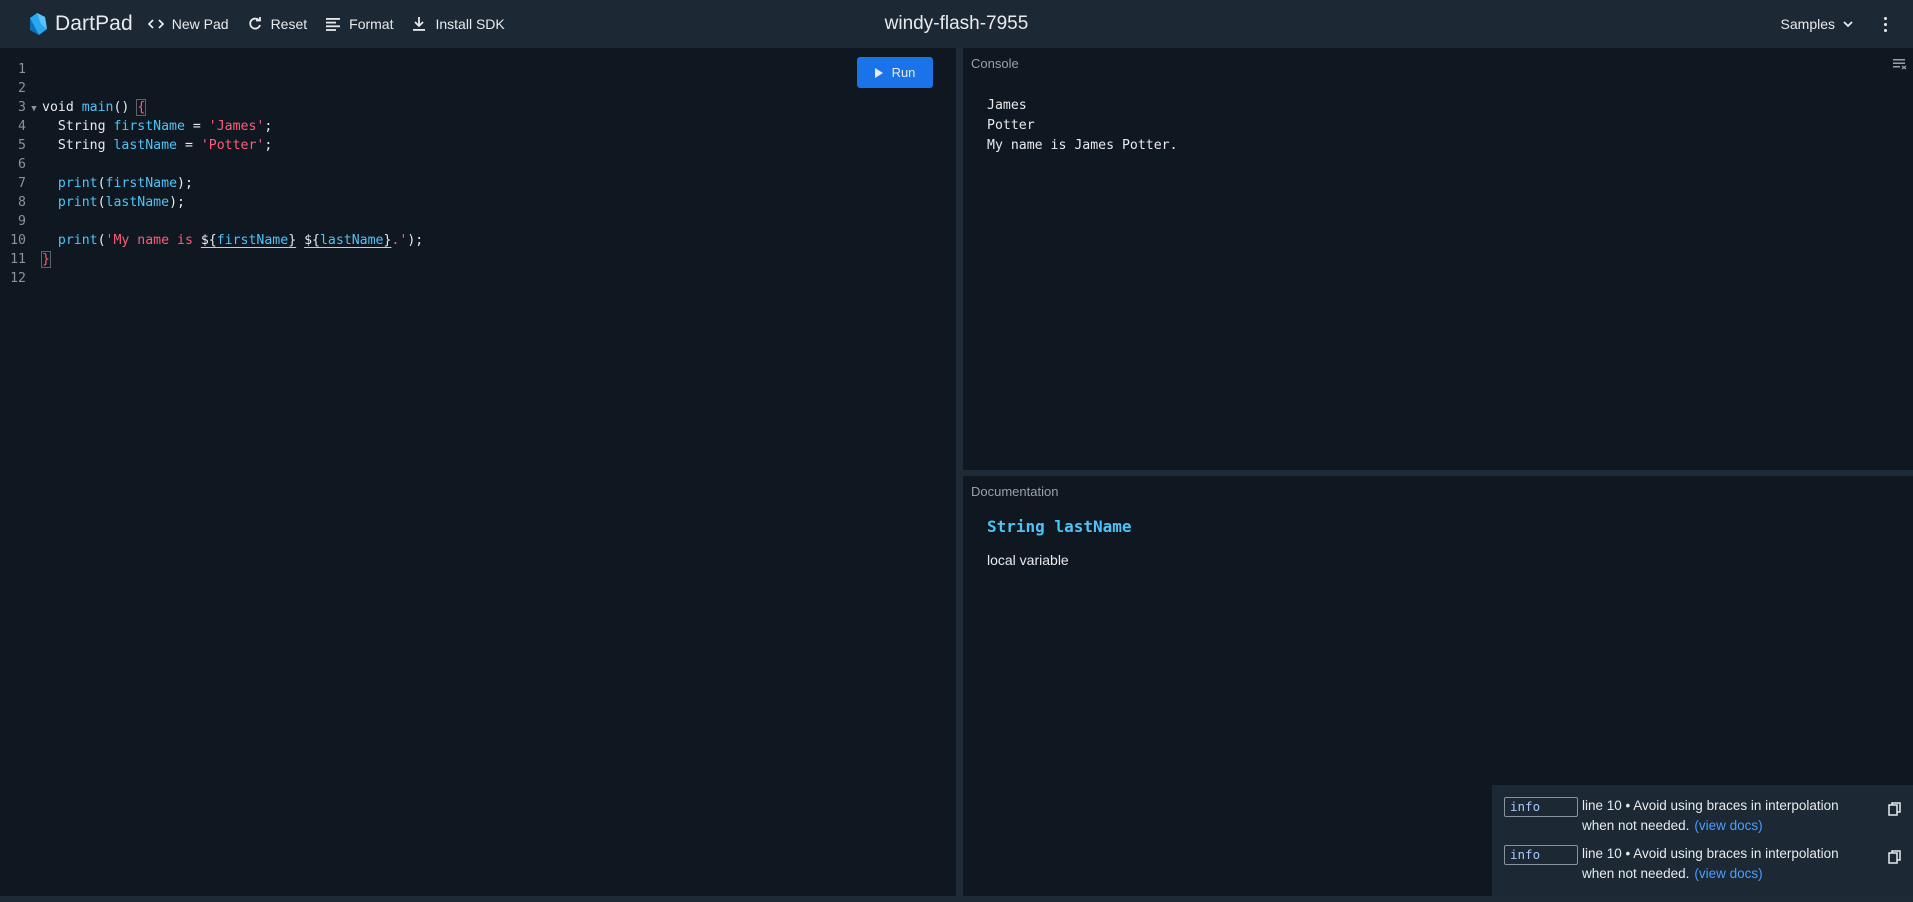 The width and height of the screenshot is (1913, 902). I want to click on bottom-bar, so click(956, 899).